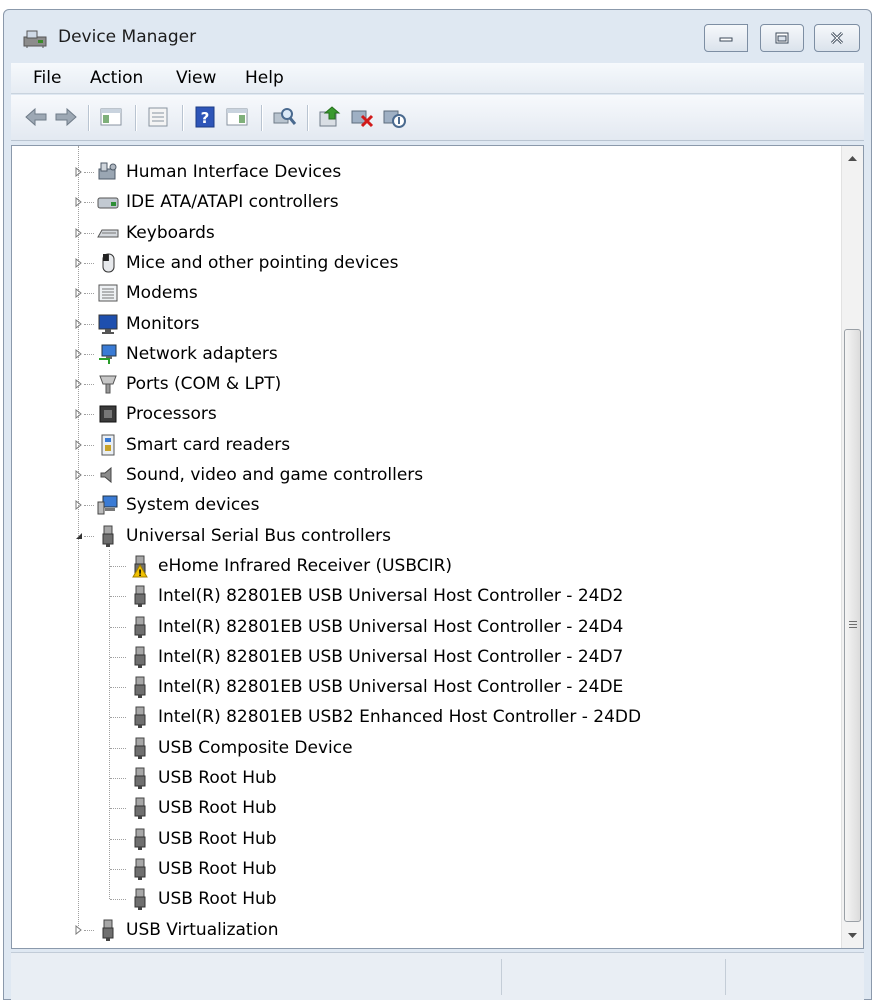  Describe the element at coordinates (852, 625) in the screenshot. I see `scroll-thumb` at that location.